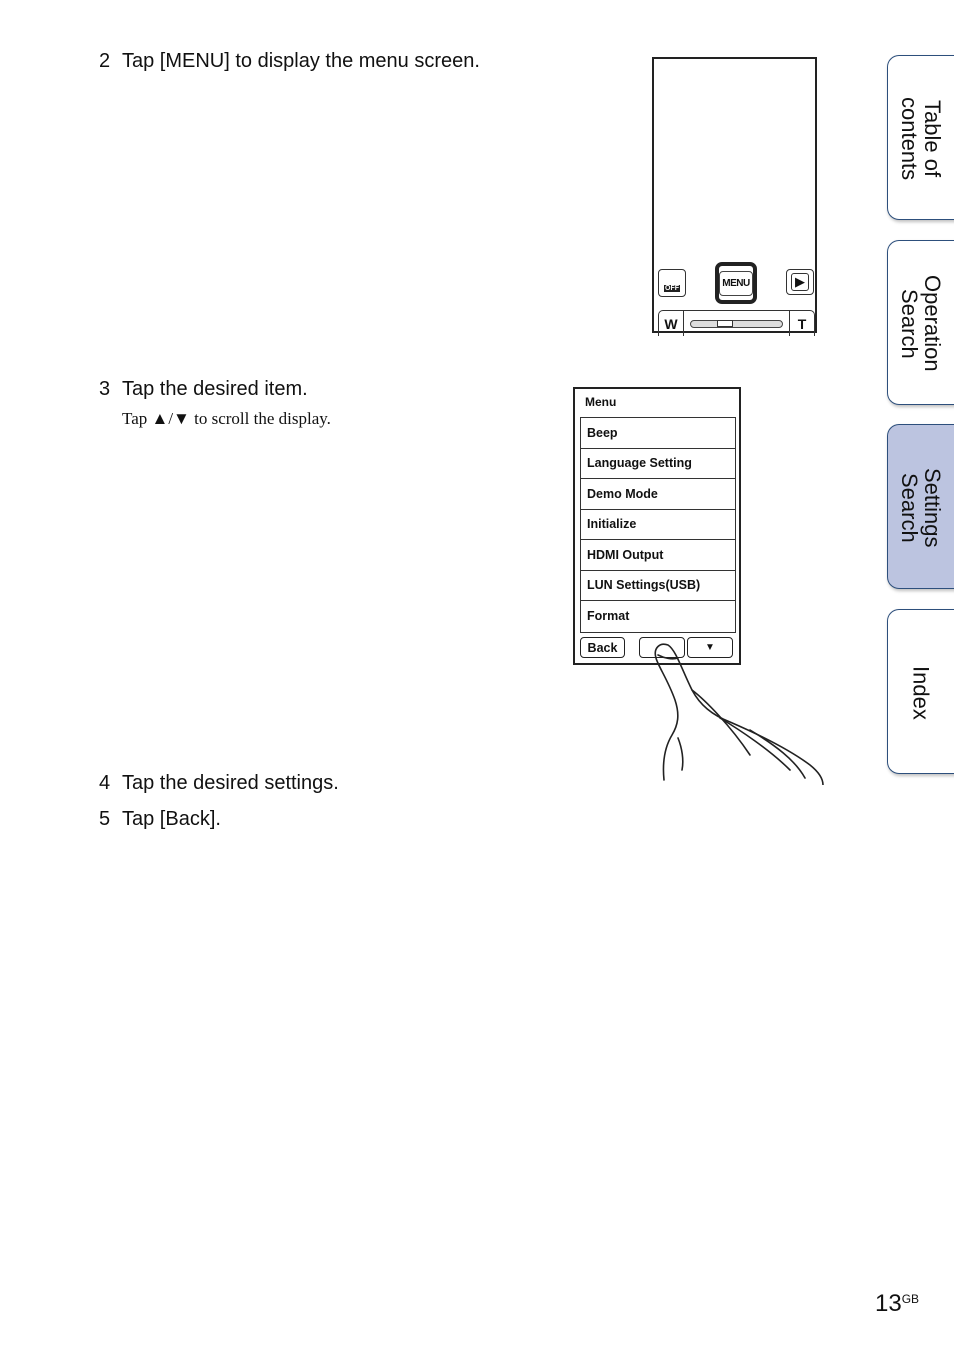 This screenshot has width=954, height=1369. I want to click on menu-item-beep: Beep, so click(658, 433).